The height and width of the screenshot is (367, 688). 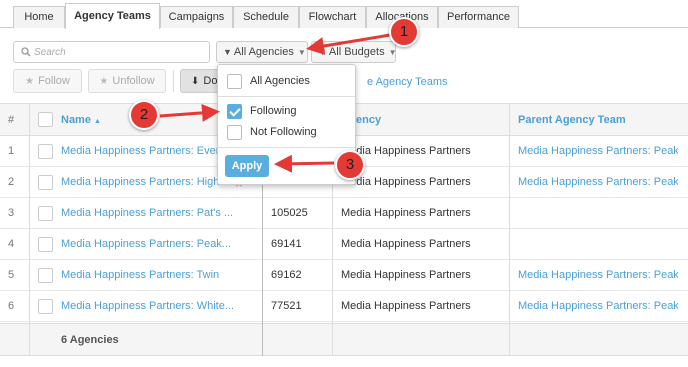 What do you see at coordinates (210, 81) in the screenshot?
I see `download-label: Do` at bounding box center [210, 81].